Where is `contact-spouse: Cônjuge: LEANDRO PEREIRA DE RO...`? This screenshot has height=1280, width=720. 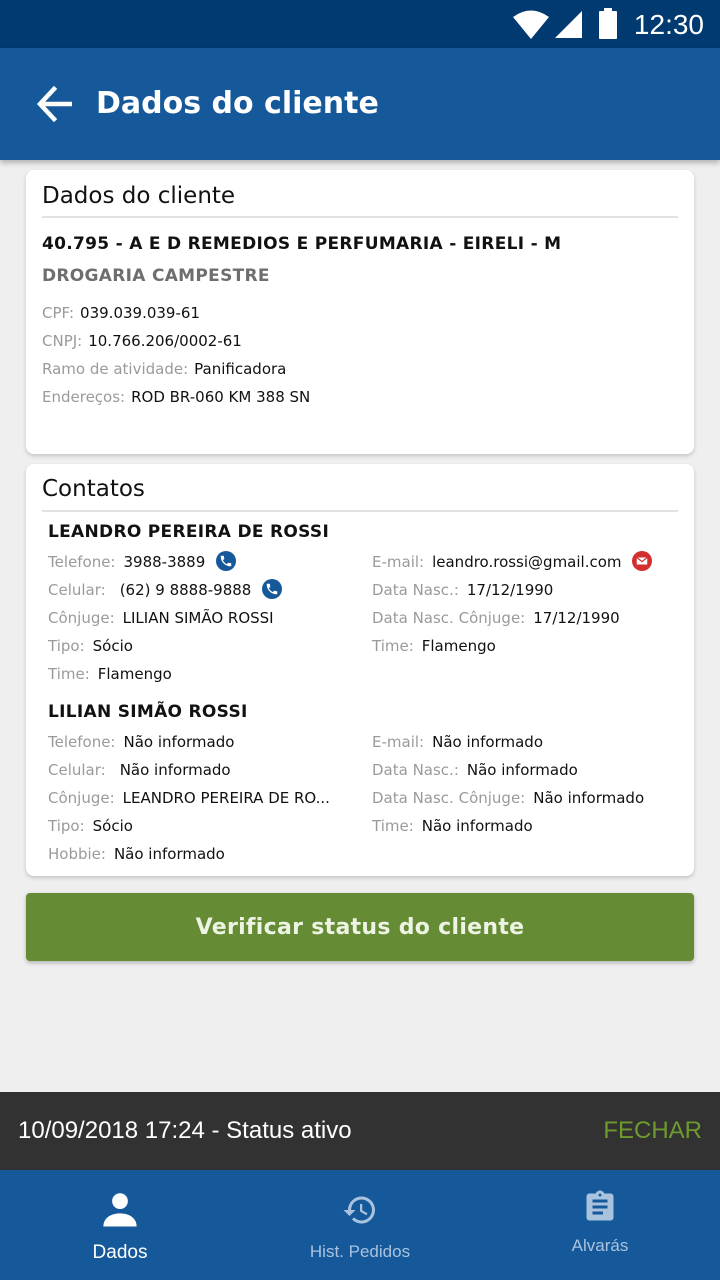 contact-spouse: Cônjuge: LEANDRO PEREIRA DE RO... is located at coordinates (189, 798).